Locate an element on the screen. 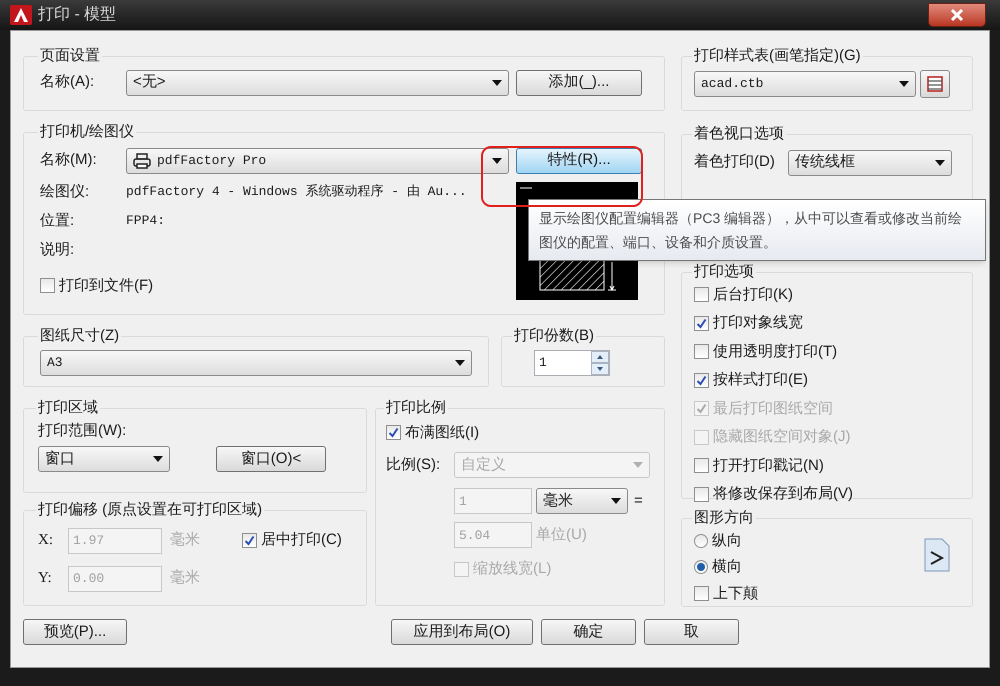 Image resolution: width=1000 pixels, height=686 pixels. page-icon is located at coordinates (937, 555).